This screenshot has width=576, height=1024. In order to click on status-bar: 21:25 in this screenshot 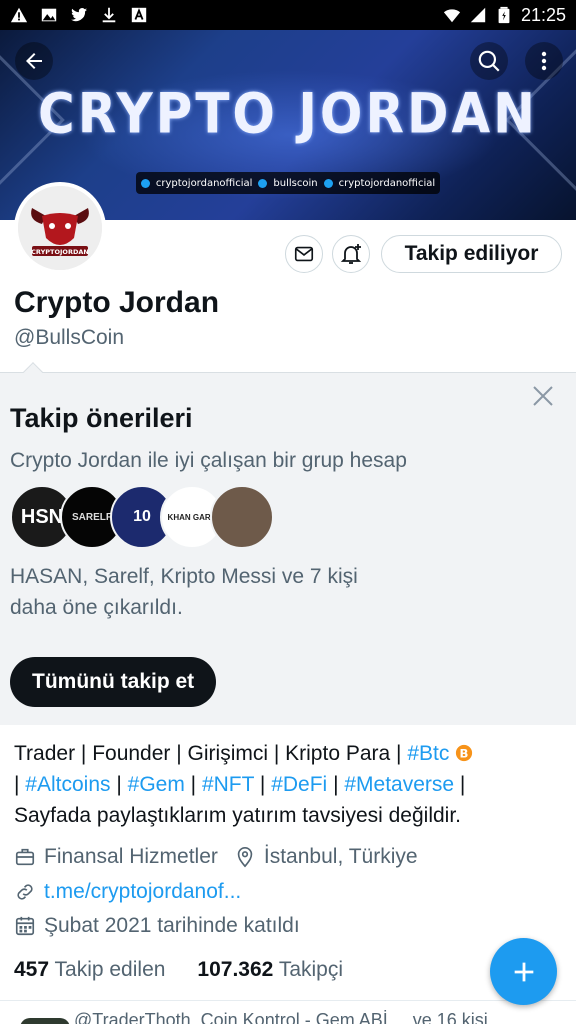, I will do `click(288, 15)`.